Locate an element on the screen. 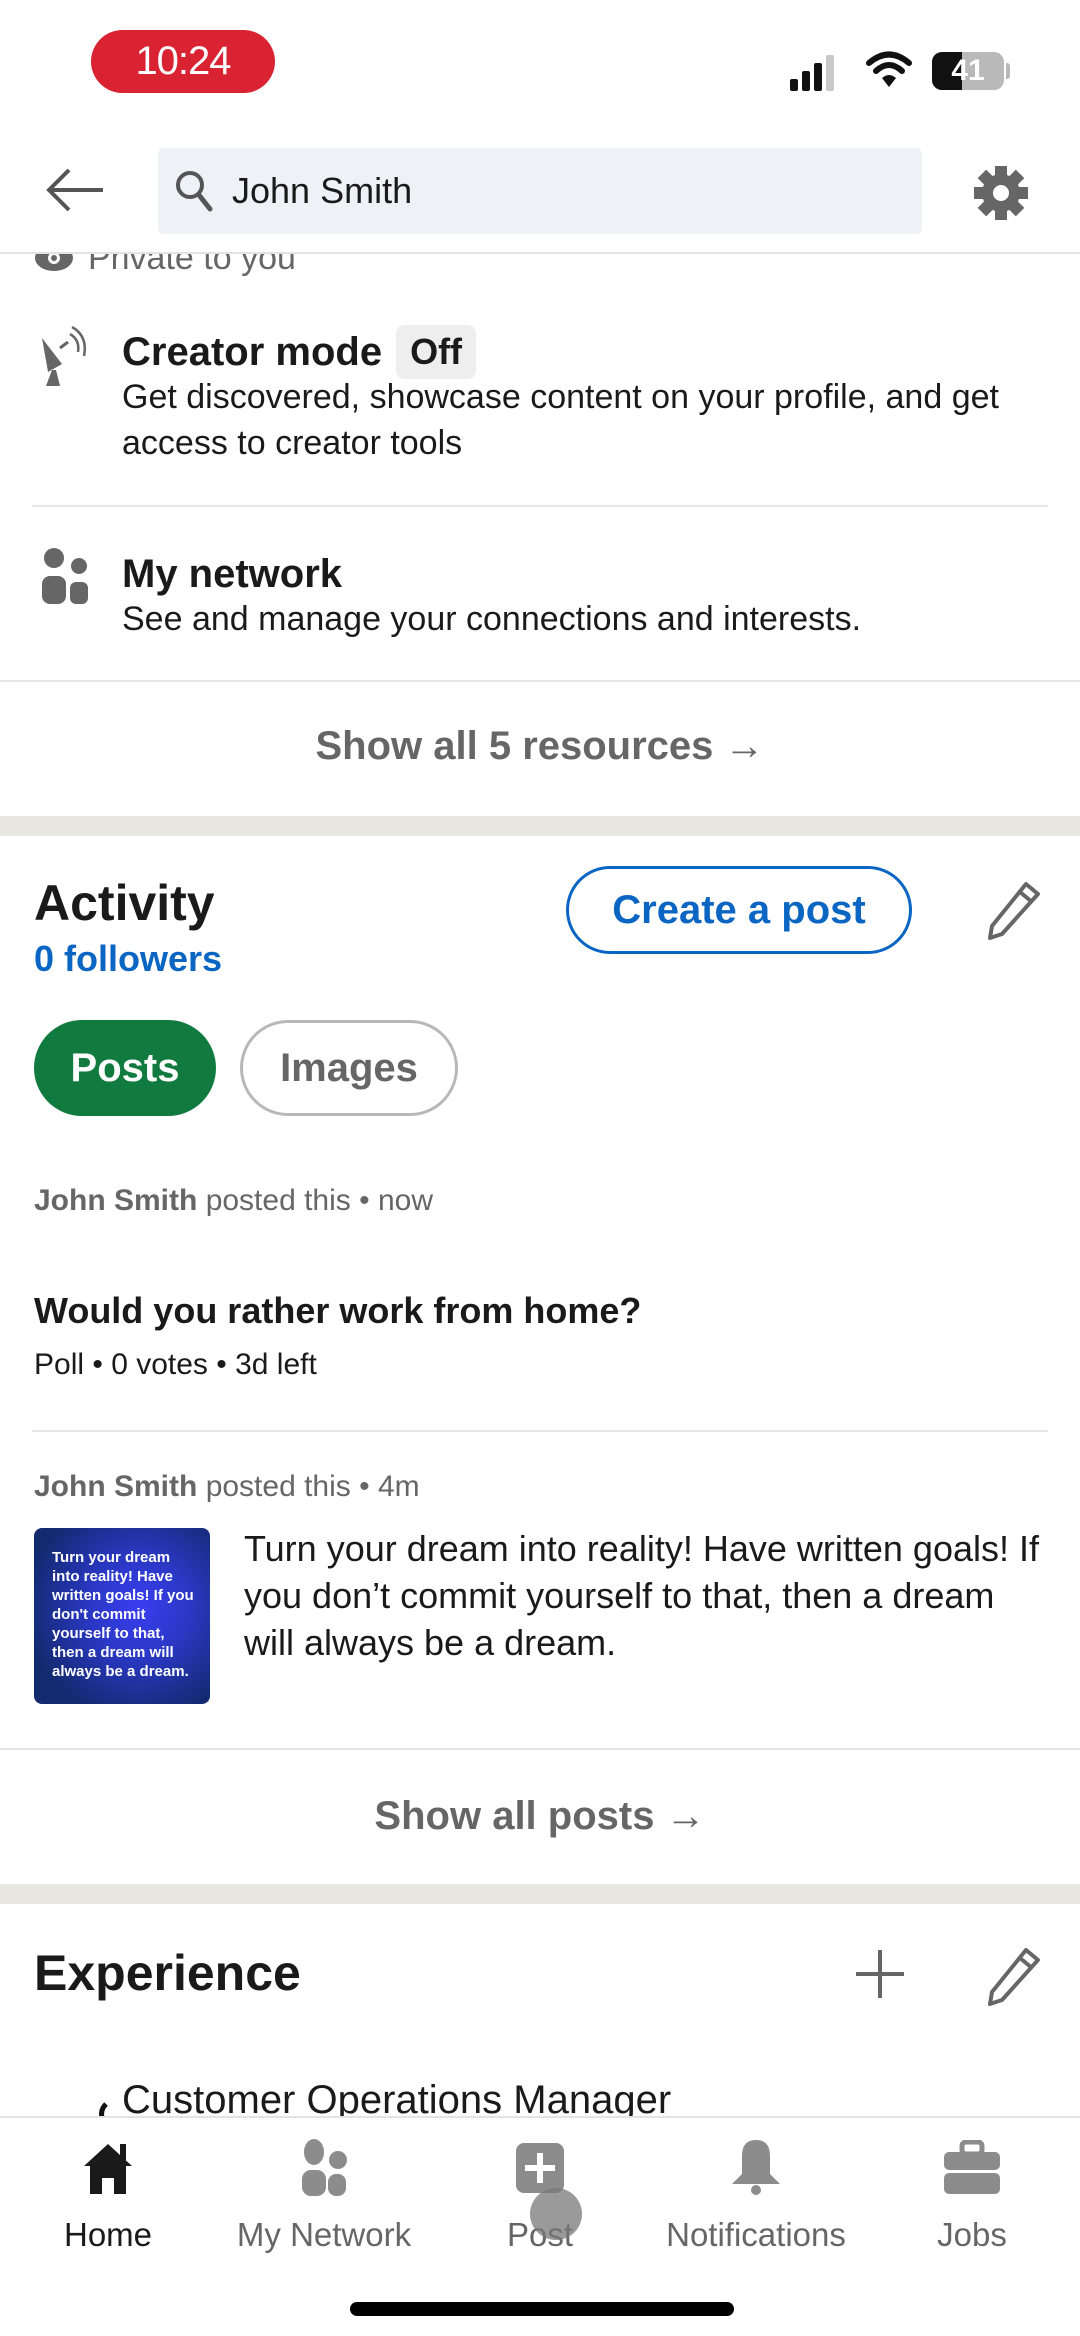 The width and height of the screenshot is (1080, 2336). nav-label: Notifications is located at coordinates (756, 2234).